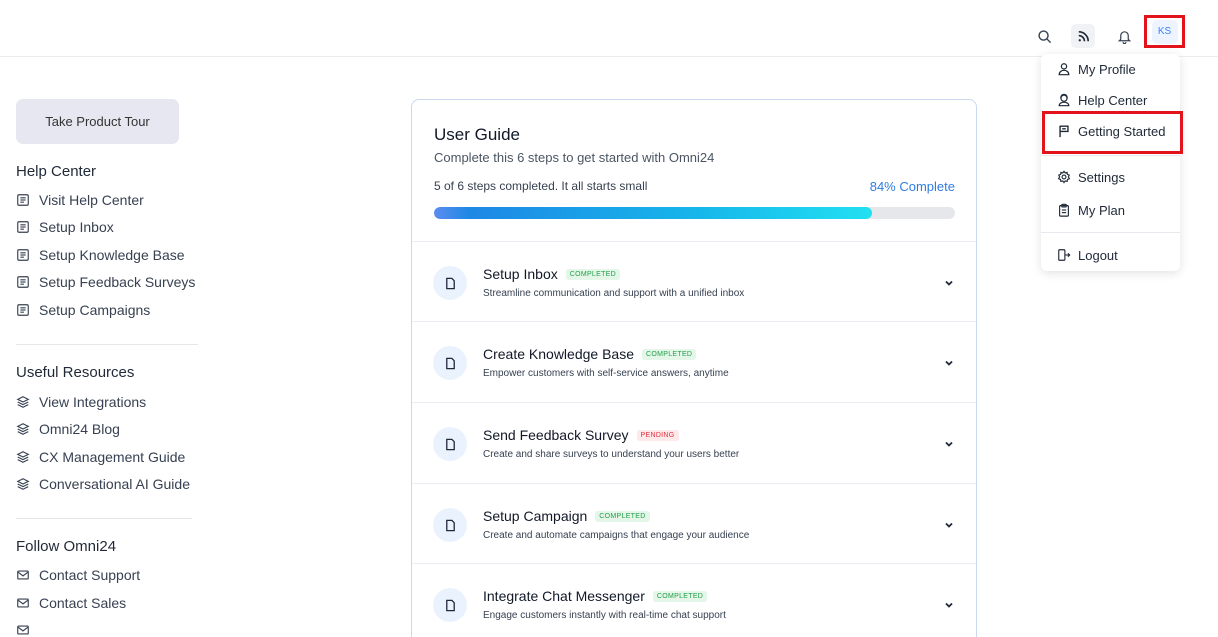  I want to click on search-icon, so click(1044, 36).